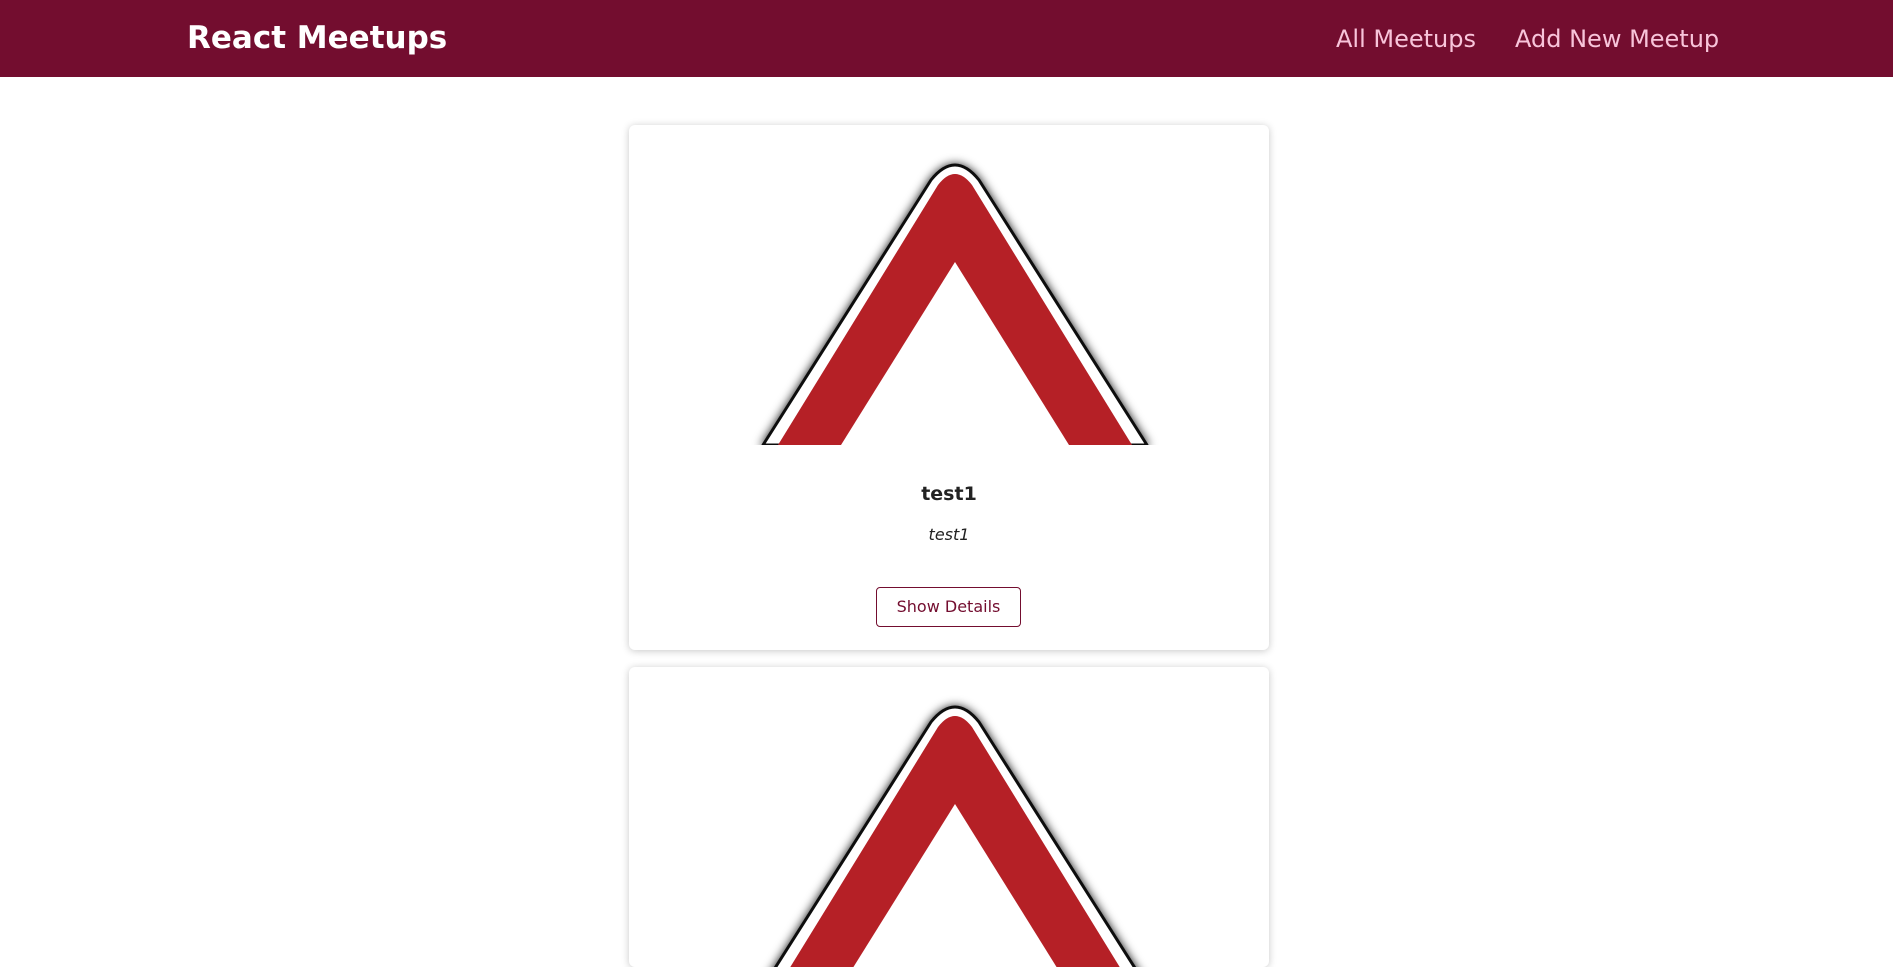 This screenshot has width=1893, height=967. I want to click on meetup-card, so click(949, 817).